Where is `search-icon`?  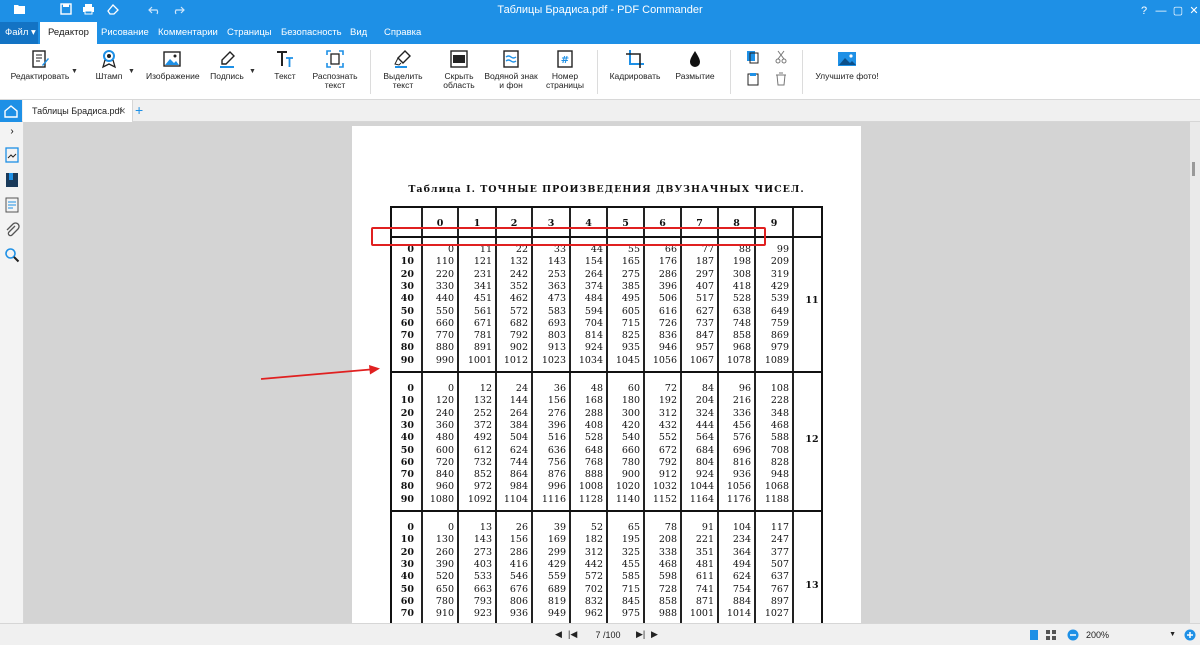 search-icon is located at coordinates (12, 255).